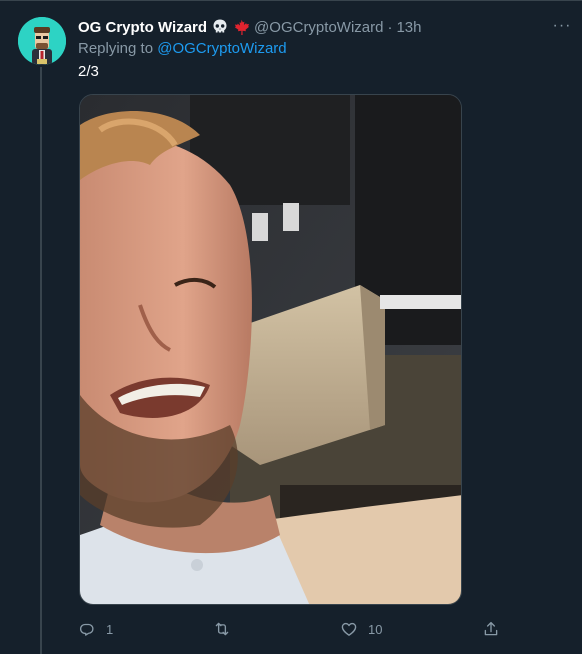 This screenshot has height=654, width=582. I want to click on tweet-actions: 1 10, so click(293, 629).